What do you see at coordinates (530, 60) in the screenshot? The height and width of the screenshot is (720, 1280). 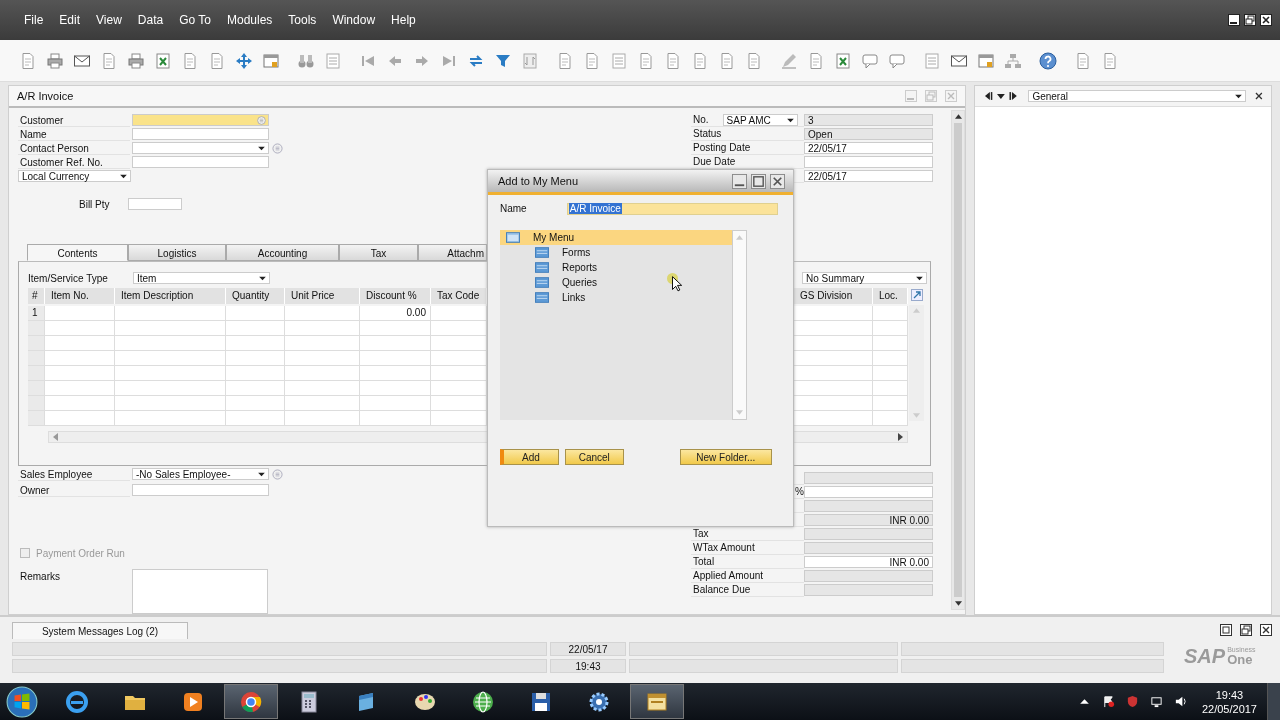 I see `sort-icon` at bounding box center [530, 60].